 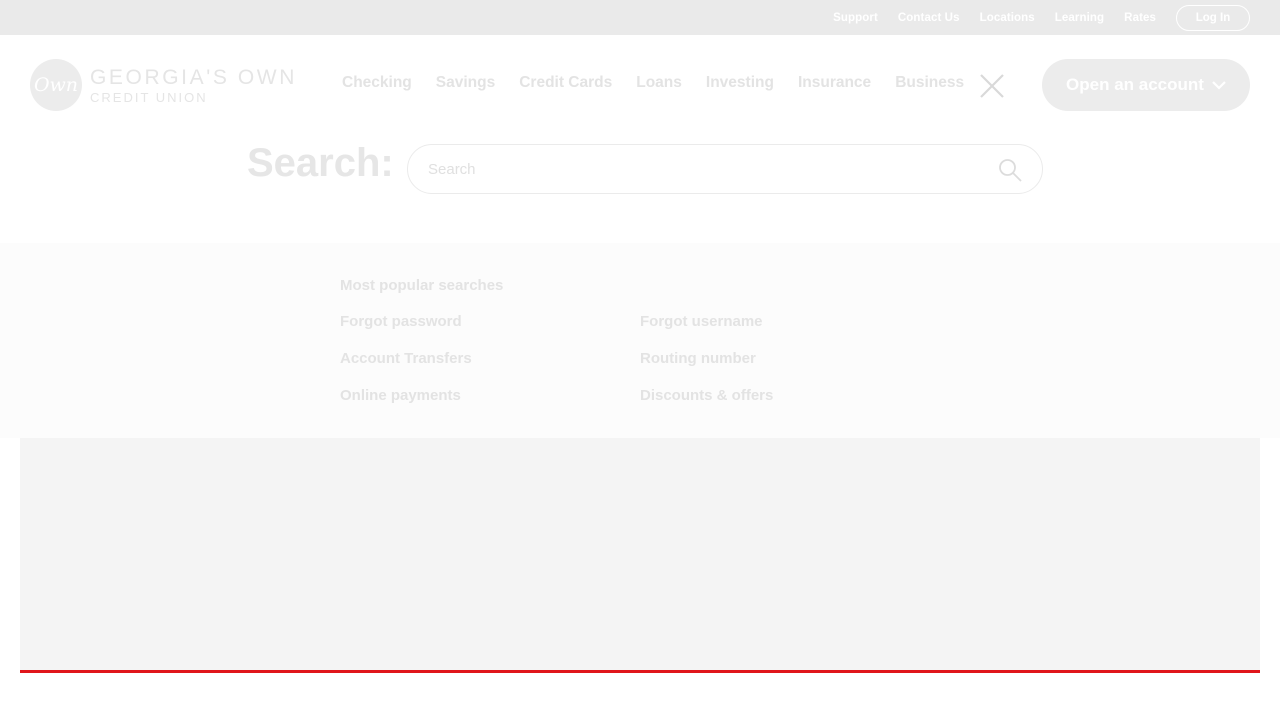 I want to click on popular-searches-title: Most popular searches, so click(x=422, y=285).